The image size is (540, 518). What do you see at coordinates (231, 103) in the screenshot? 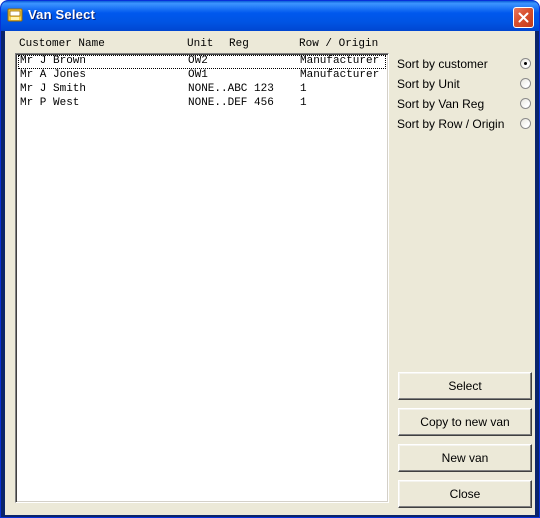
I see `unit-reg-cell: NONE..DEF 456` at bounding box center [231, 103].